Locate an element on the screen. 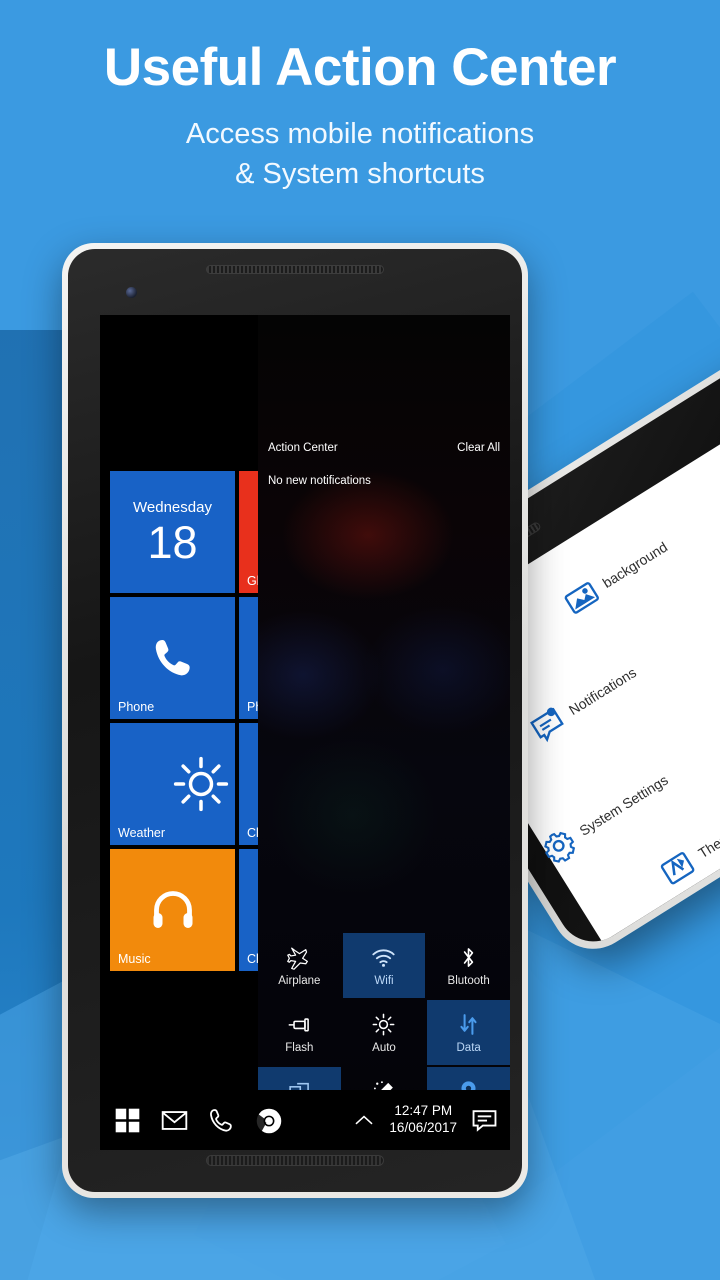 Image resolution: width=720 pixels, height=1280 pixels. tile-calendar: Wednesday 18 is located at coordinates (172, 532).